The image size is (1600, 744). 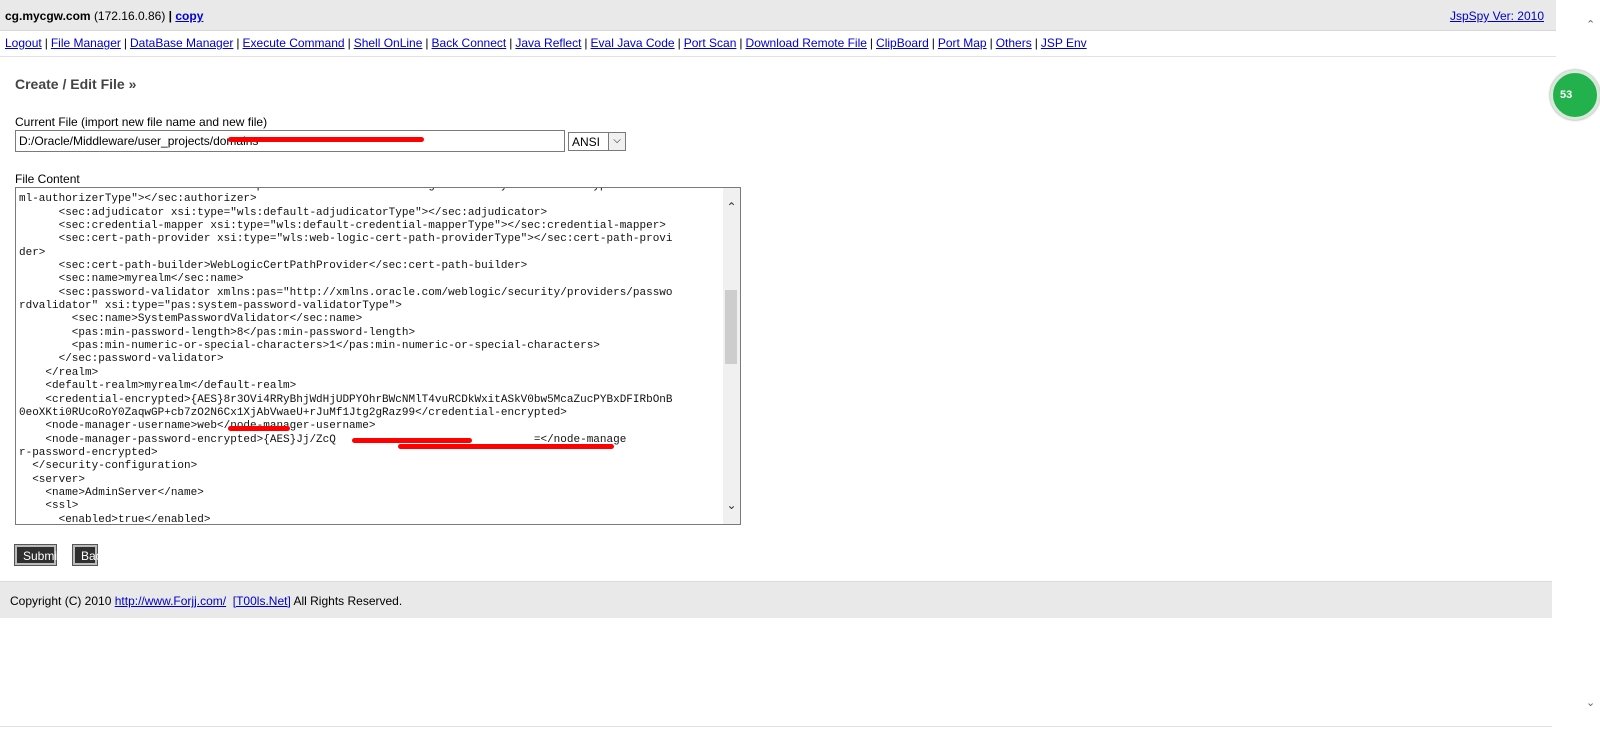 What do you see at coordinates (23, 43) in the screenshot?
I see `nav-logout: Logout` at bounding box center [23, 43].